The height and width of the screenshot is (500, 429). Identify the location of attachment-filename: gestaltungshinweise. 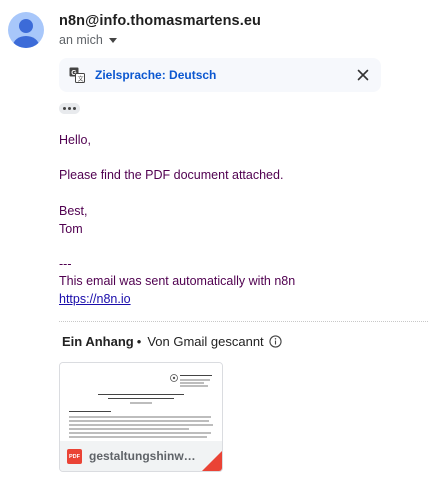
(143, 456).